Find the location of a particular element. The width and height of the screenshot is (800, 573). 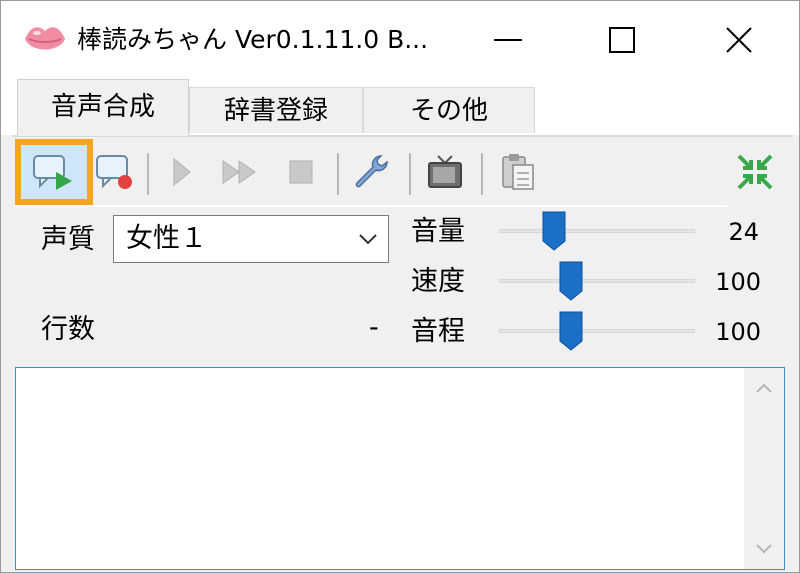

speed-slider is located at coordinates (597, 281).